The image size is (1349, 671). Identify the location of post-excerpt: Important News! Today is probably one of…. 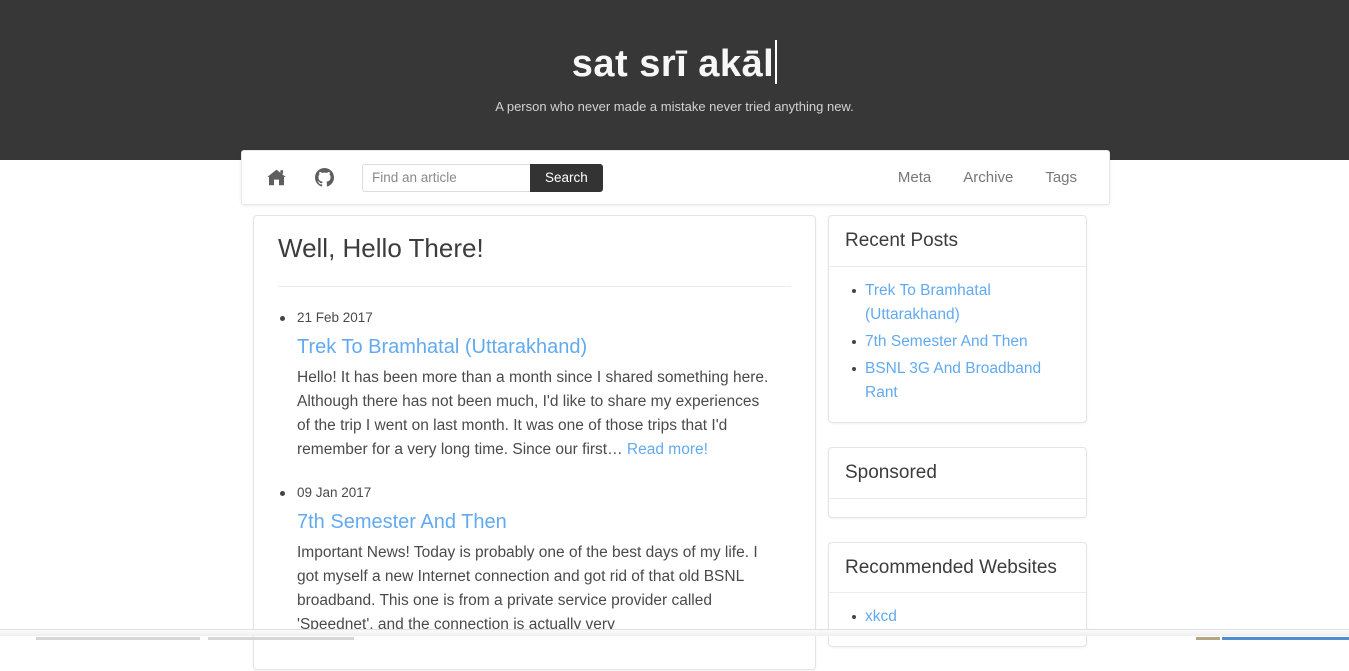
(527, 588).